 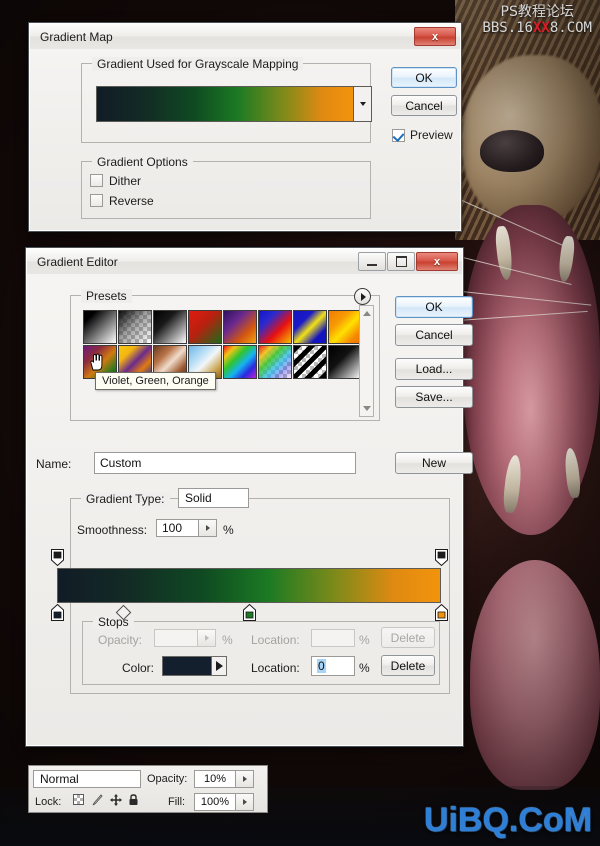 What do you see at coordinates (366, 361) in the screenshot?
I see `presets-scrollbar` at bounding box center [366, 361].